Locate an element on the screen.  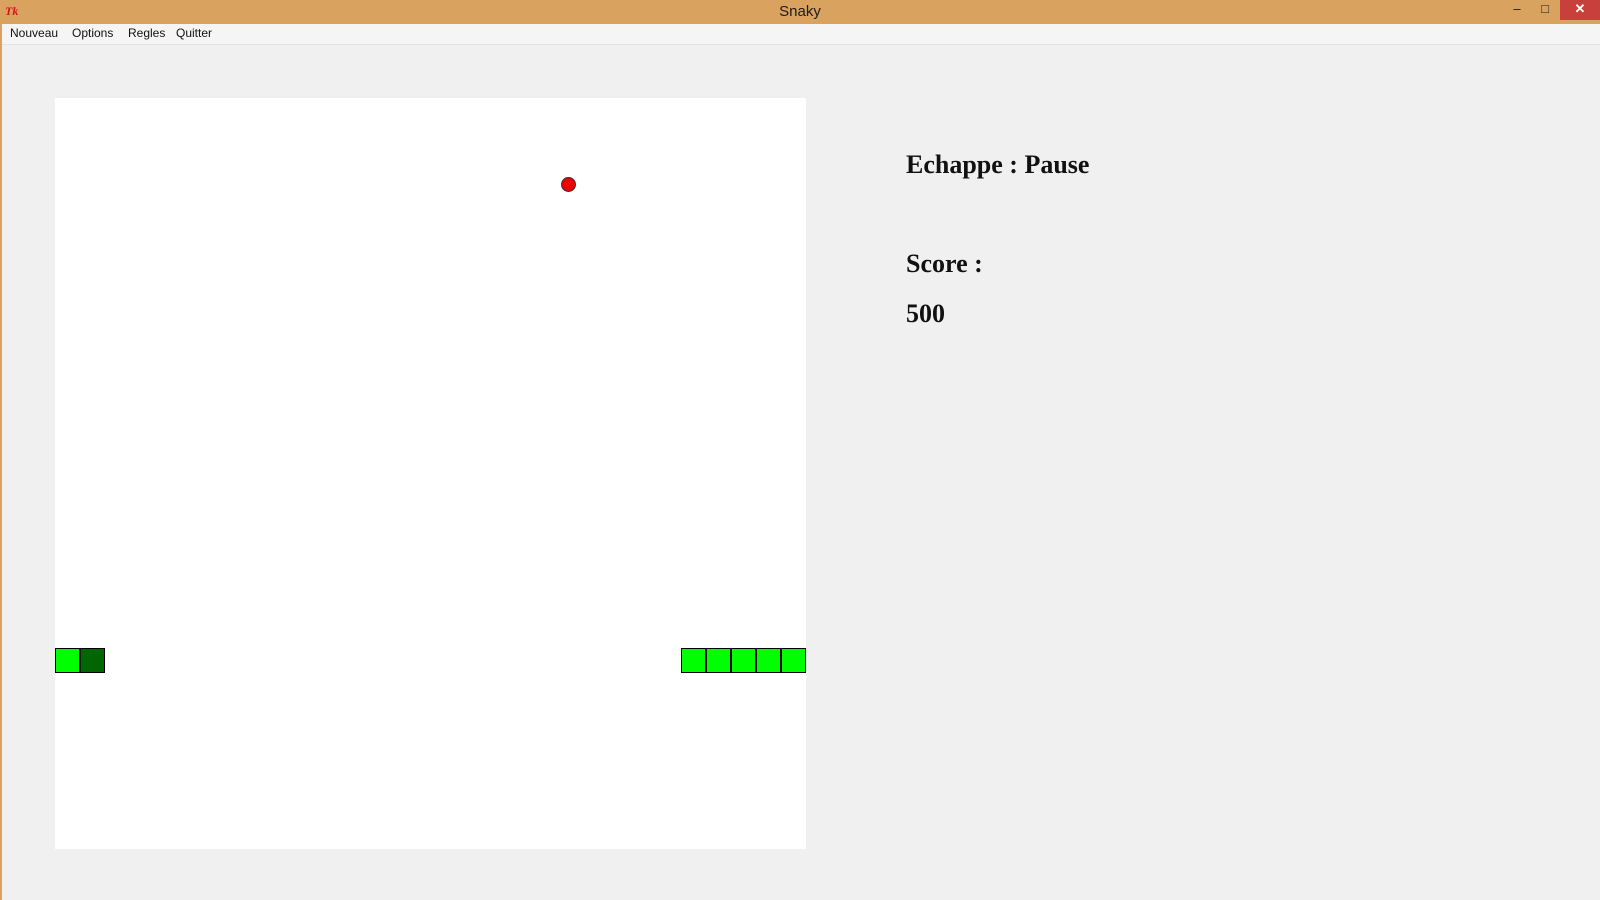
food-apple is located at coordinates (568, 184).